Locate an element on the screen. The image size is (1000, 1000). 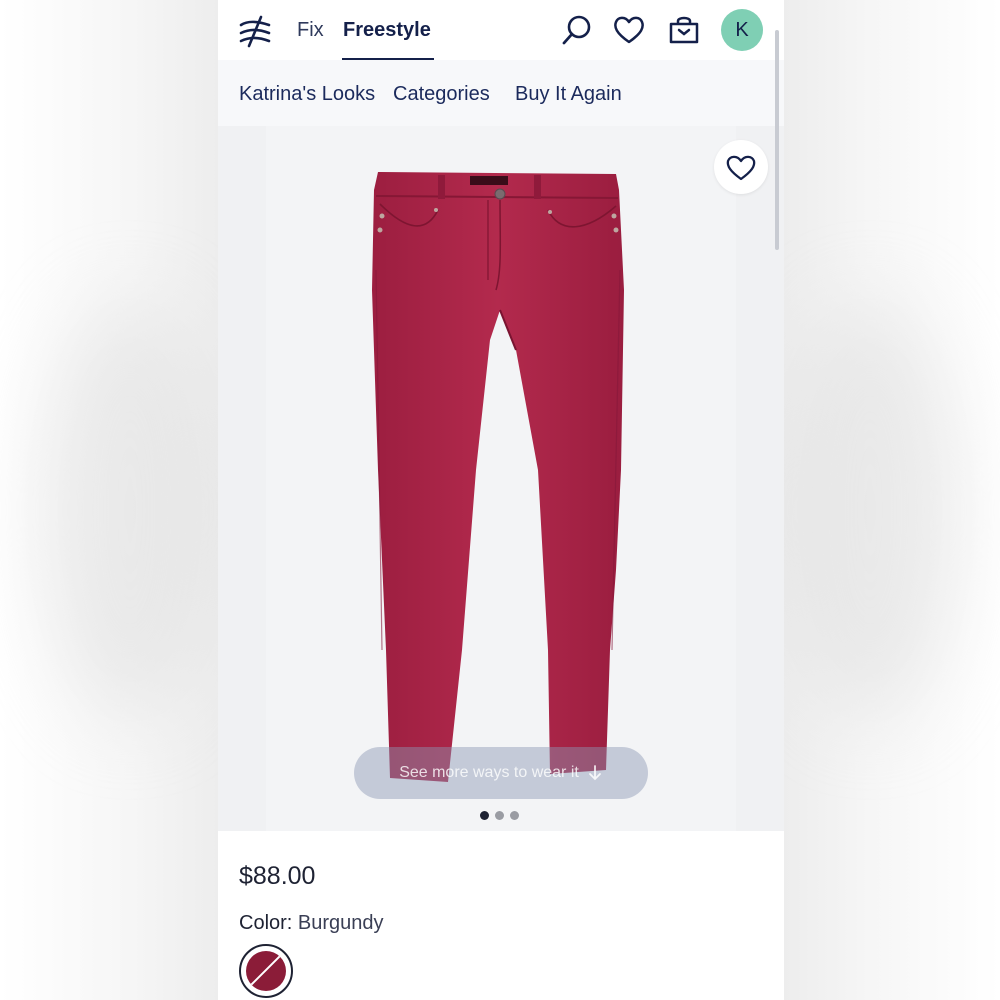
top-nav: Fix Freestyle K is located at coordinates (501, 30).